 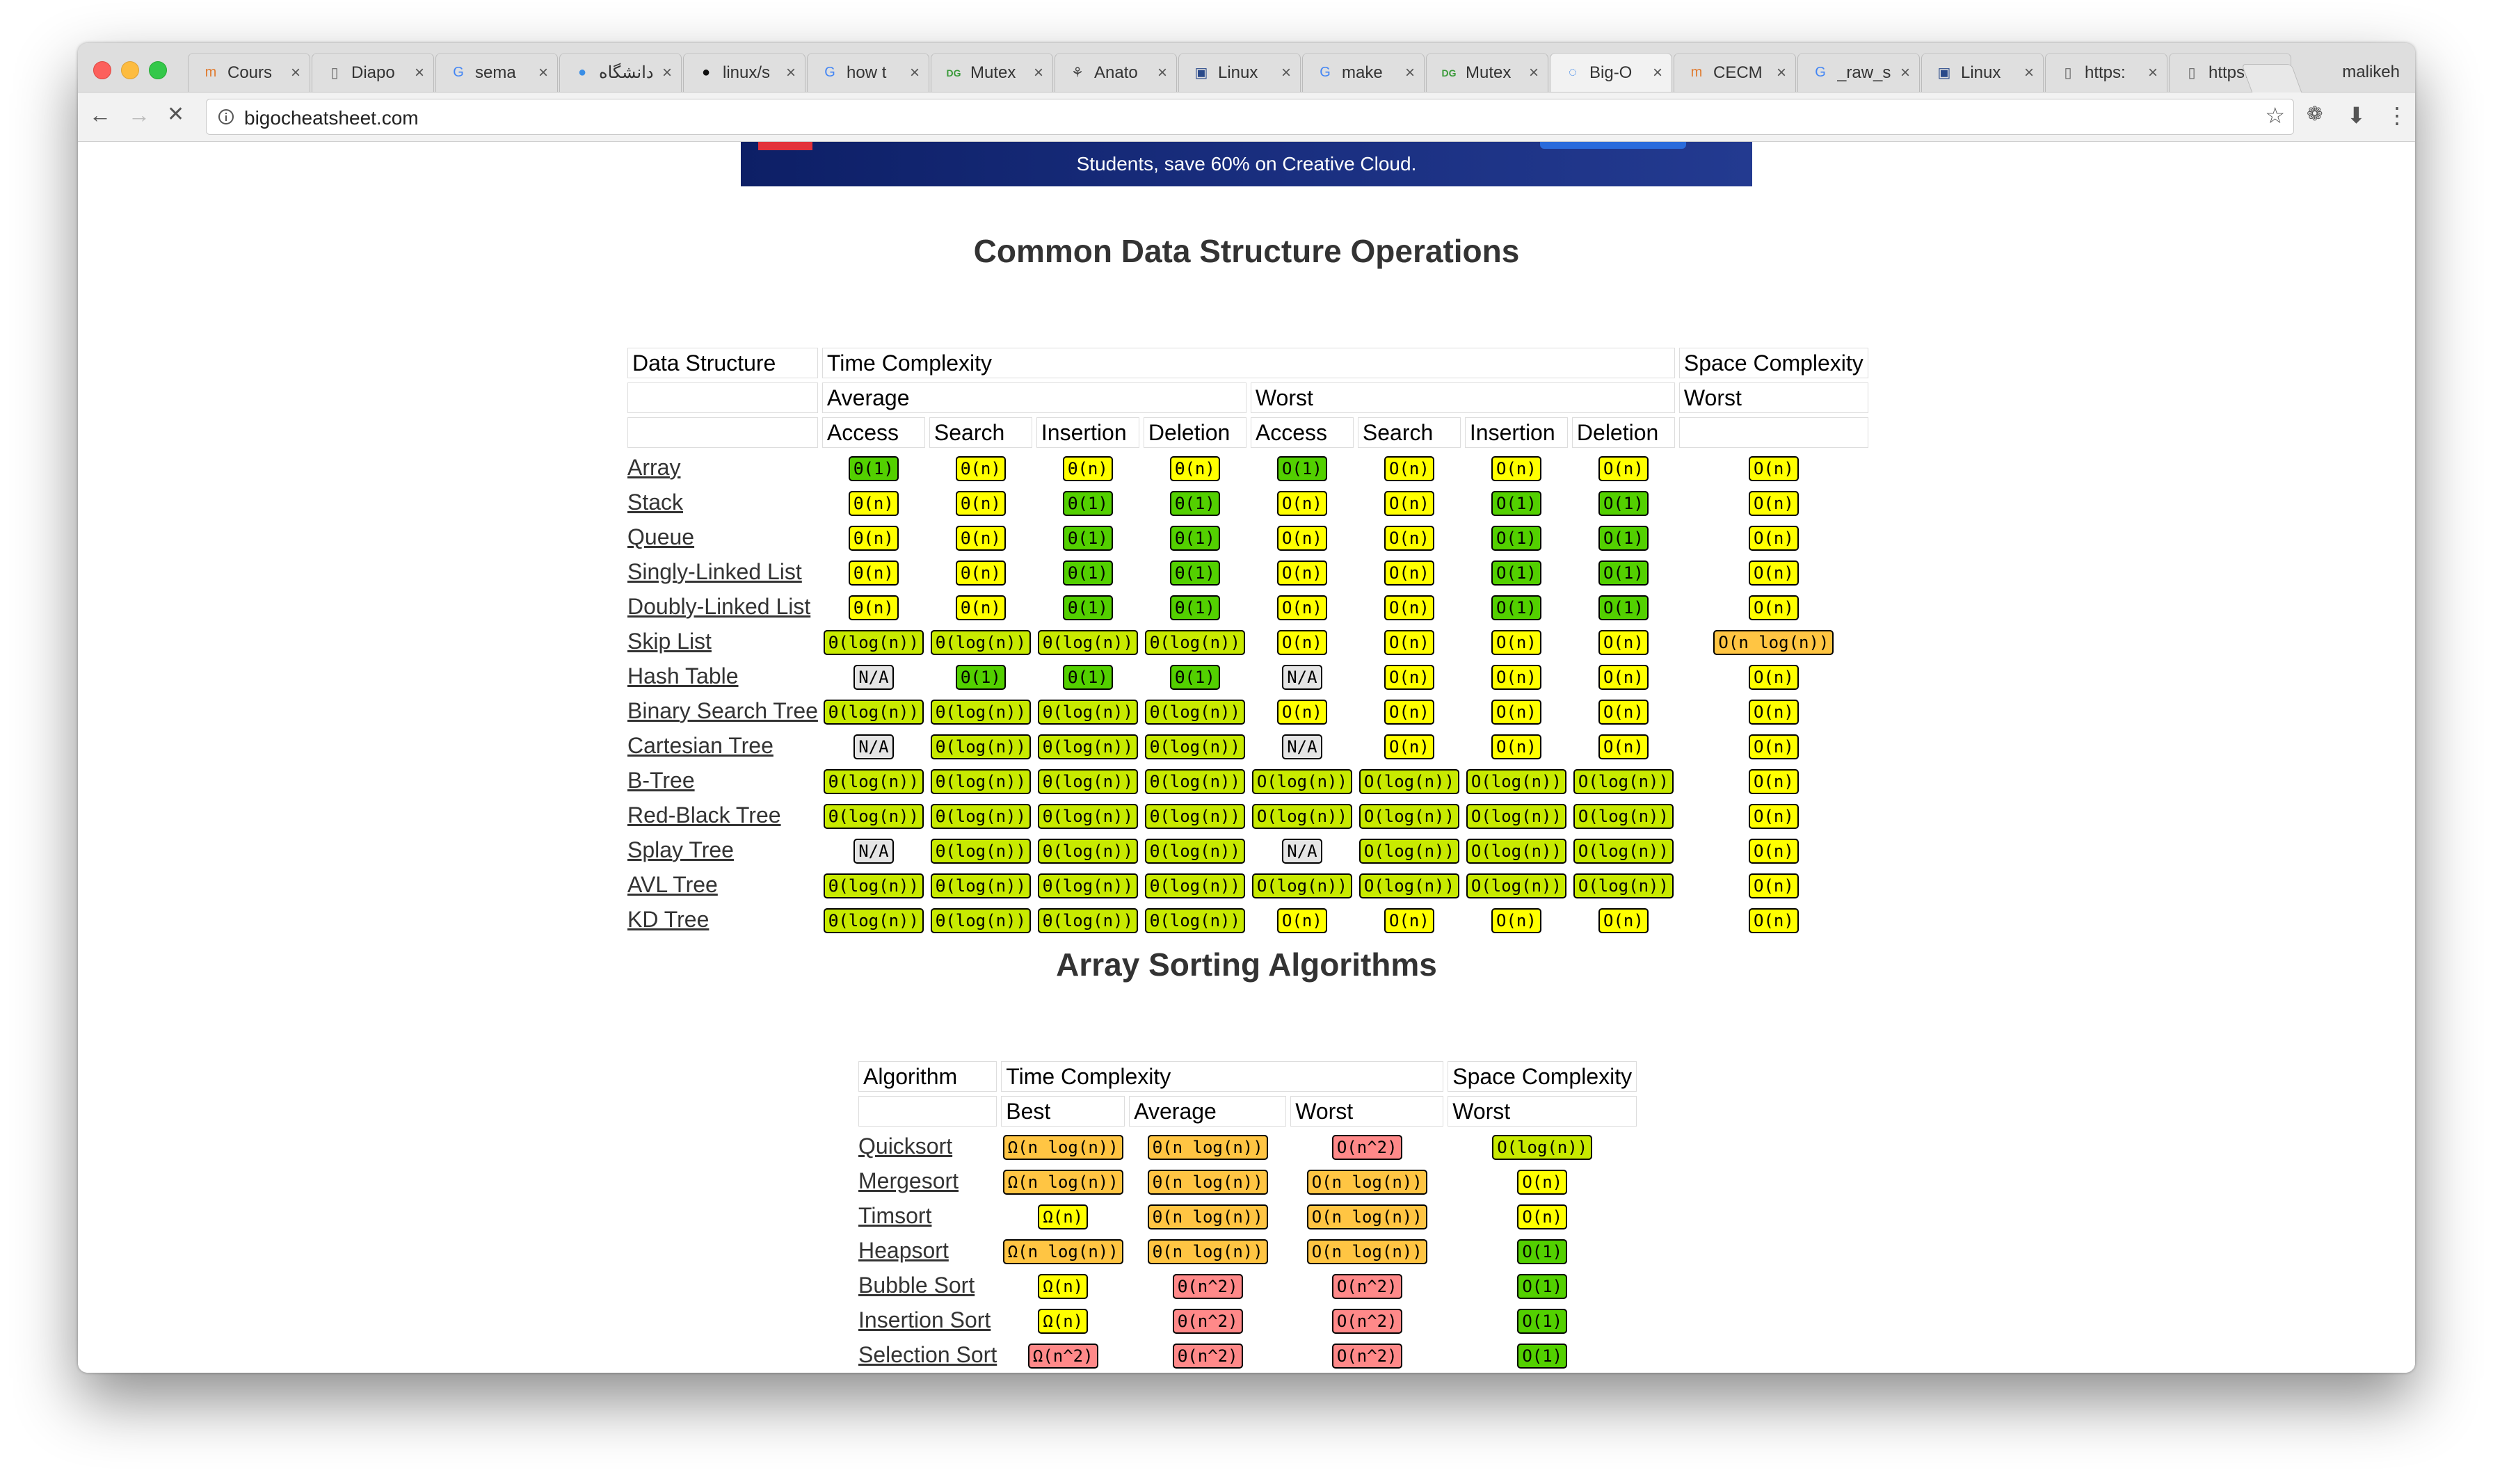 I want to click on extension-icon: ❁, so click(x=2315, y=113).